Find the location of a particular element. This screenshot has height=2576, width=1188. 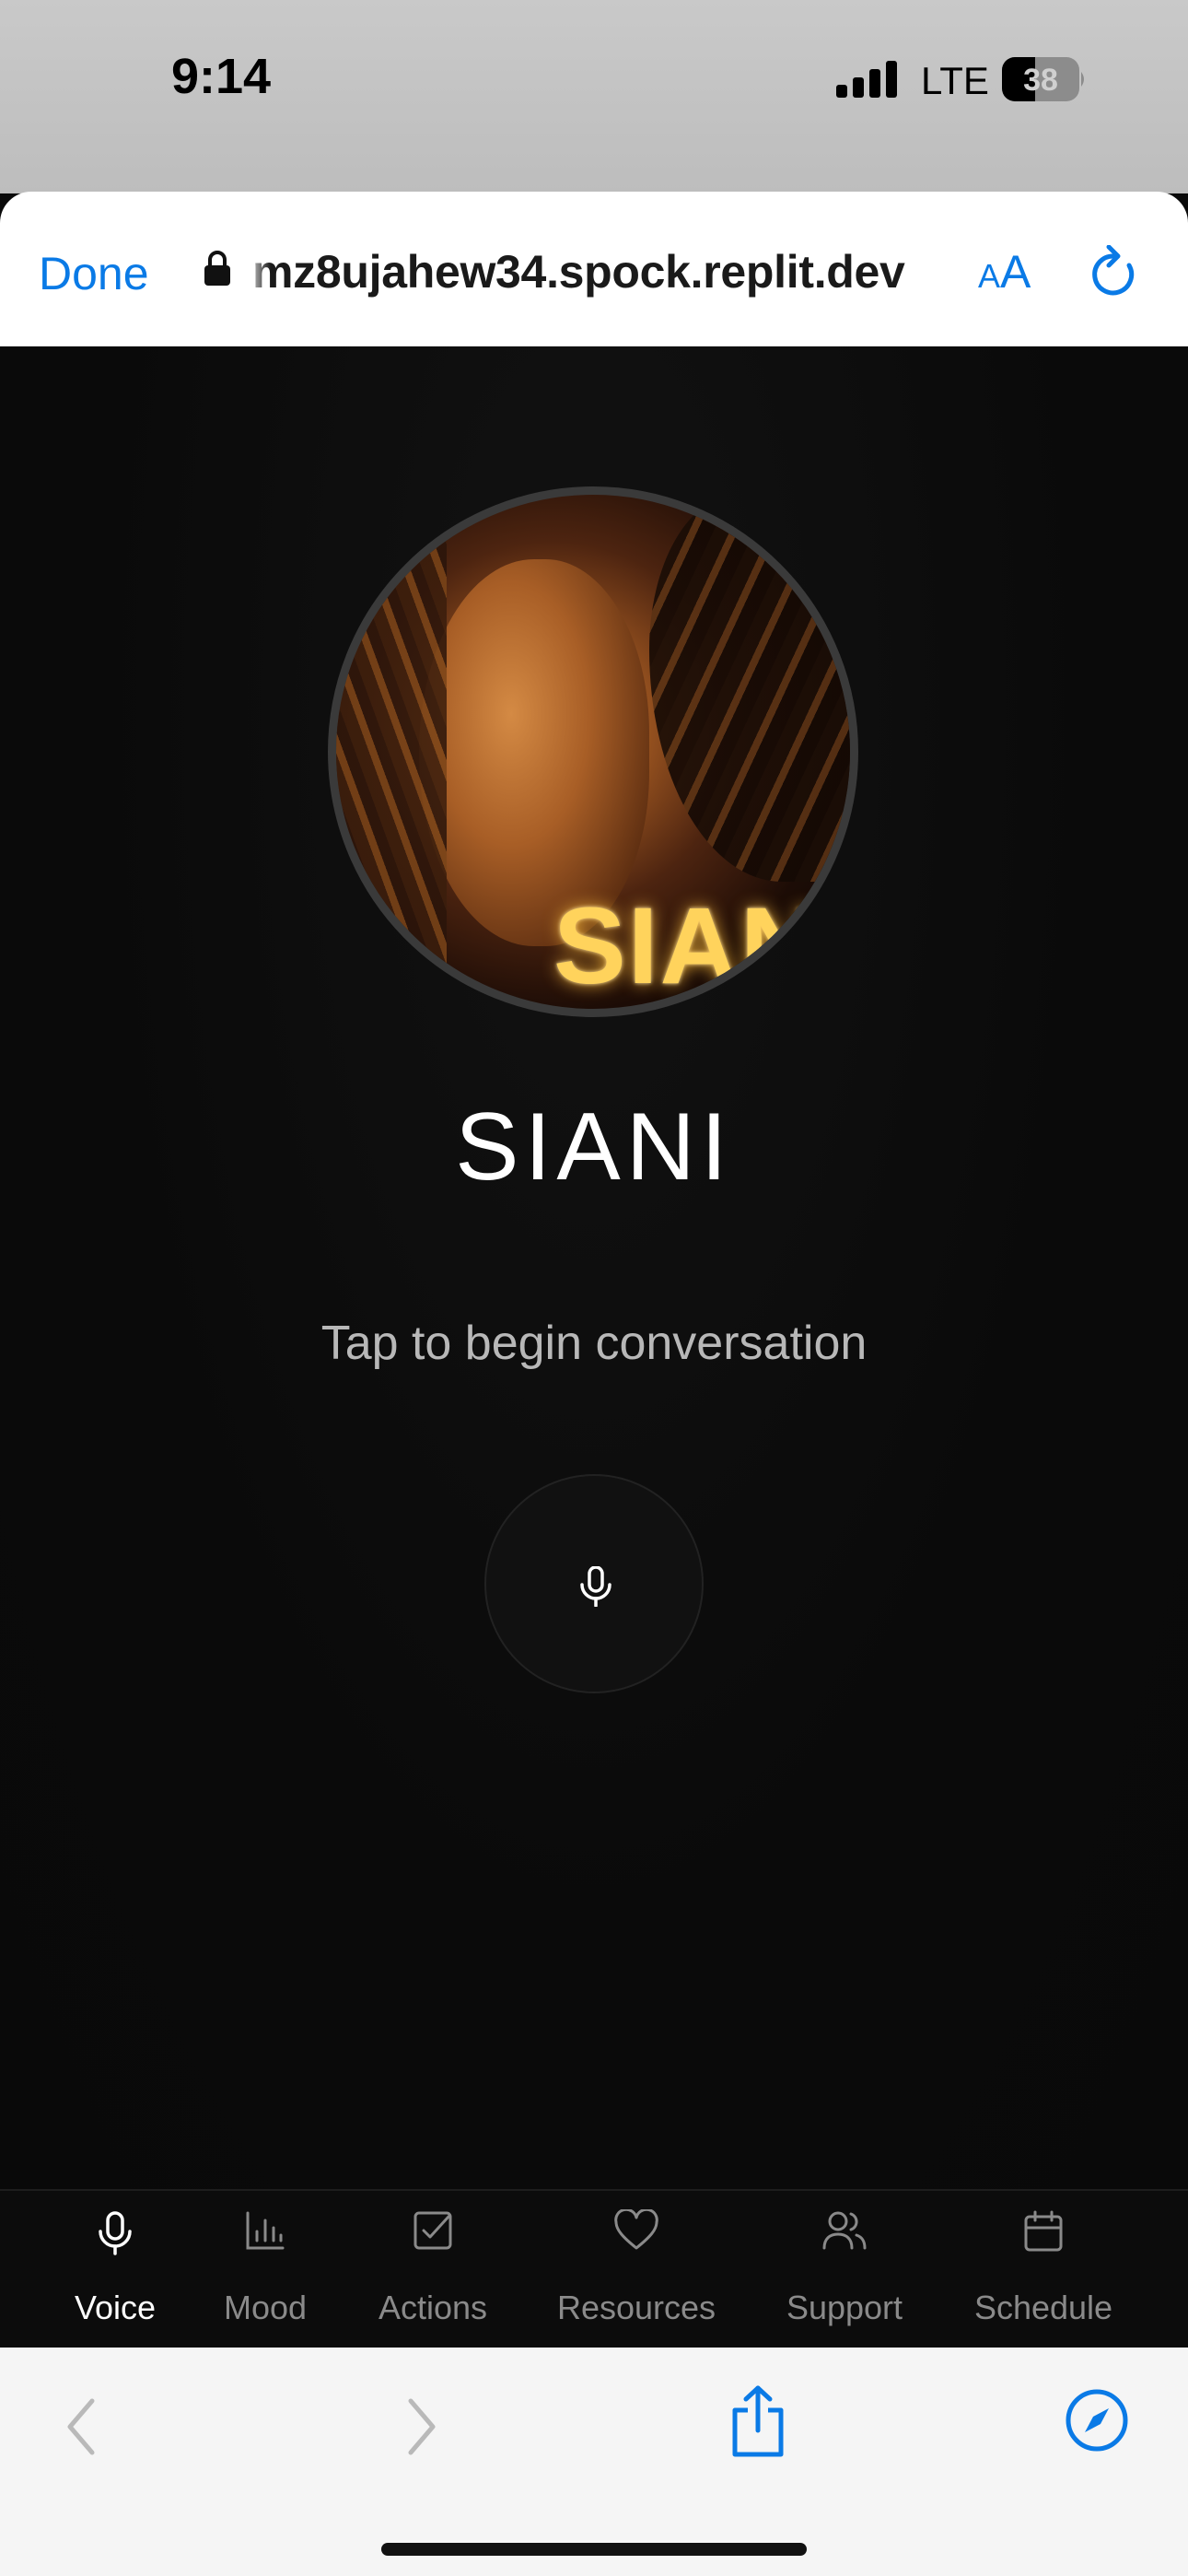

battery-level: 38 is located at coordinates (1040, 80).